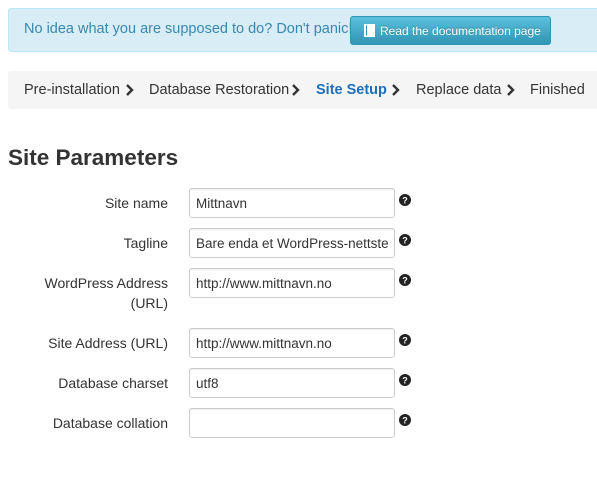 The height and width of the screenshot is (490, 597). What do you see at coordinates (136, 203) in the screenshot?
I see `site-name-label: Site name` at bounding box center [136, 203].